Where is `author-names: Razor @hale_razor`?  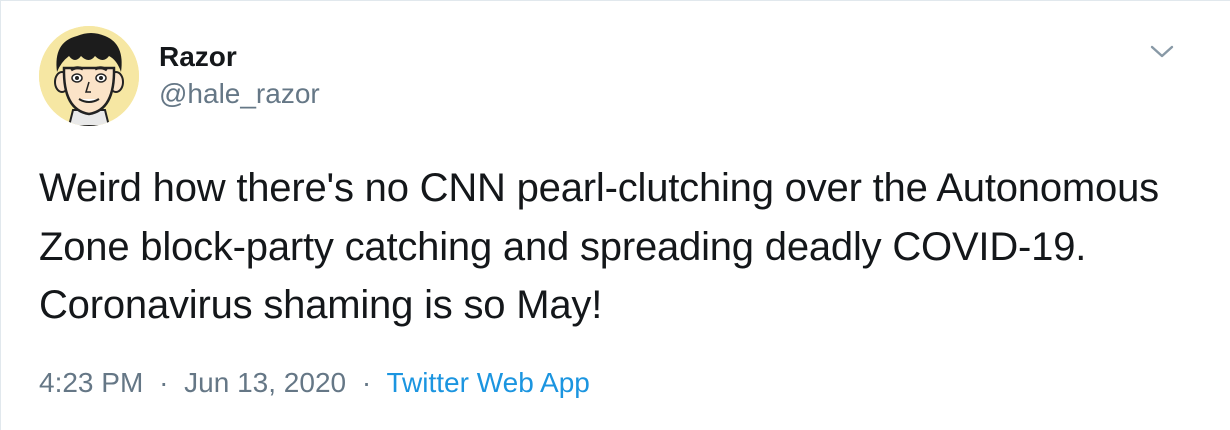 author-names: Razor @hale_razor is located at coordinates (239, 76).